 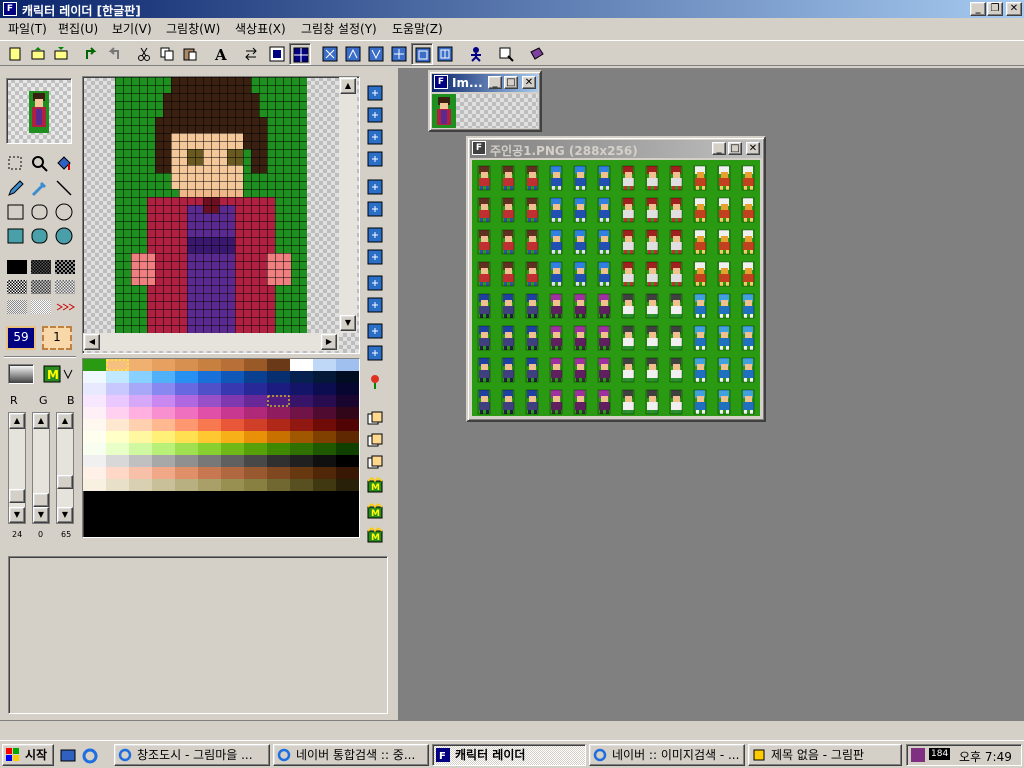 I want to click on shift-b-button, so click(x=377, y=211).